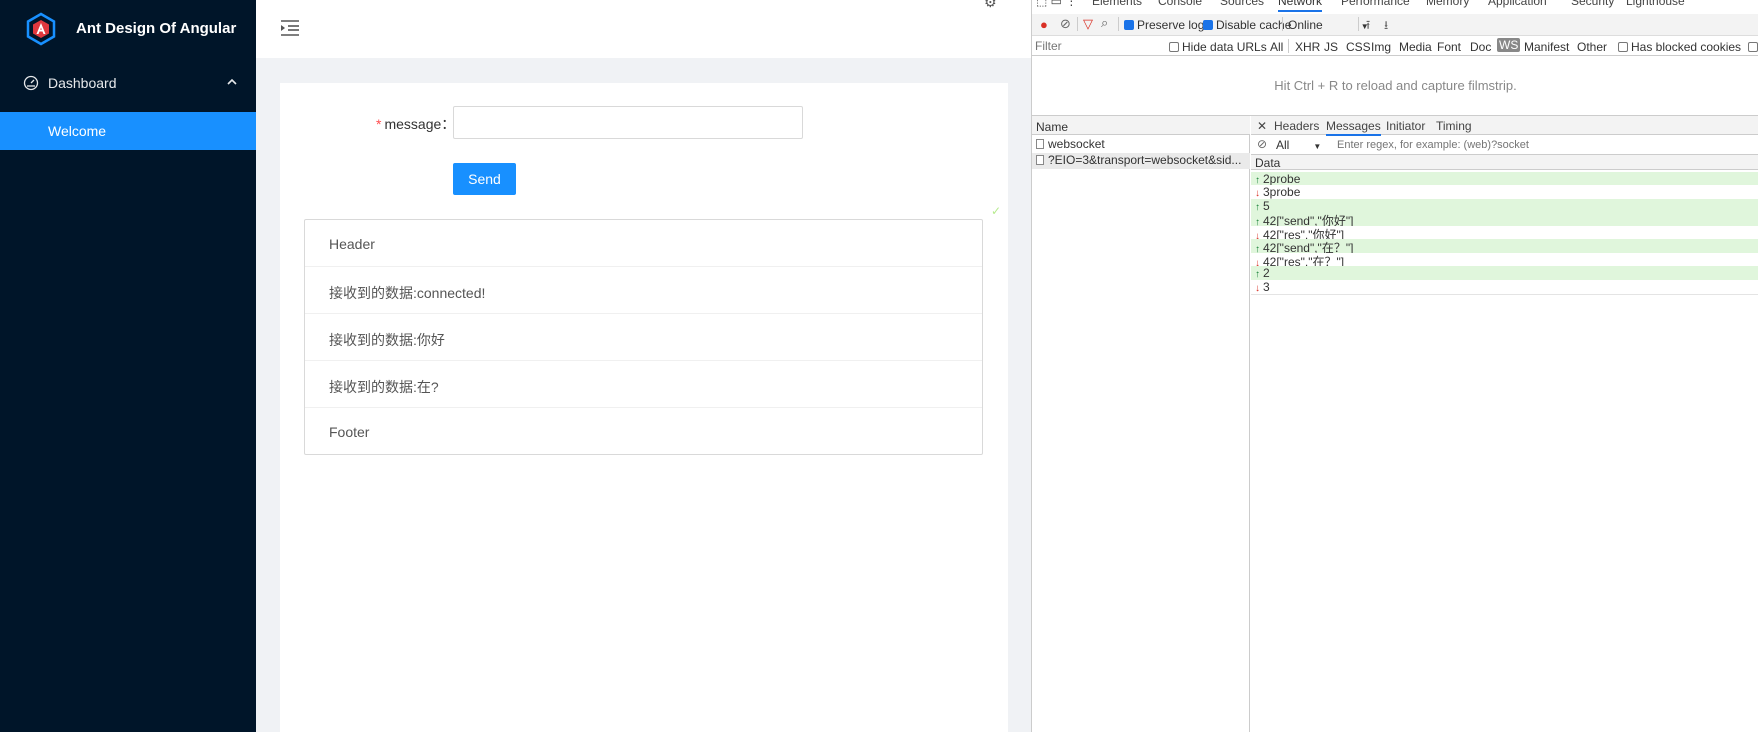 The width and height of the screenshot is (1758, 732). What do you see at coordinates (1368, 26) in the screenshot?
I see `import-har-icon: ⭱` at bounding box center [1368, 26].